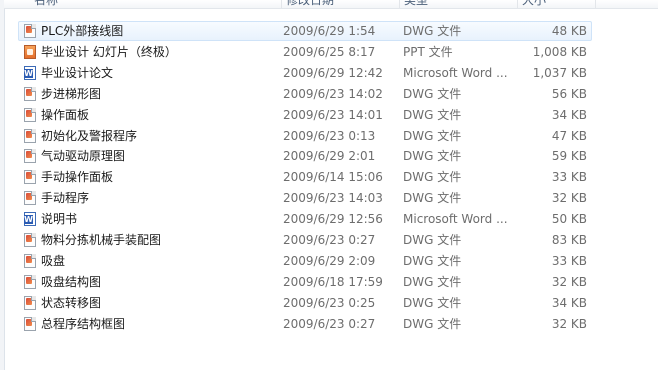 The width and height of the screenshot is (662, 370). I want to click on file-name: 手动操作面板, so click(77, 177).